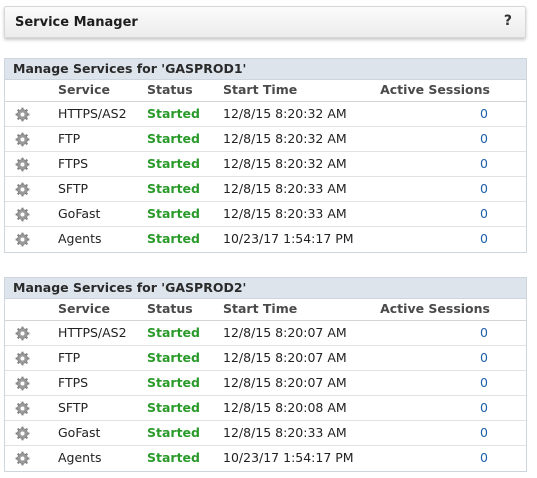  I want to click on table-row: SFTP Started 12/8/15 8:20:33 AM 0, so click(265, 189).